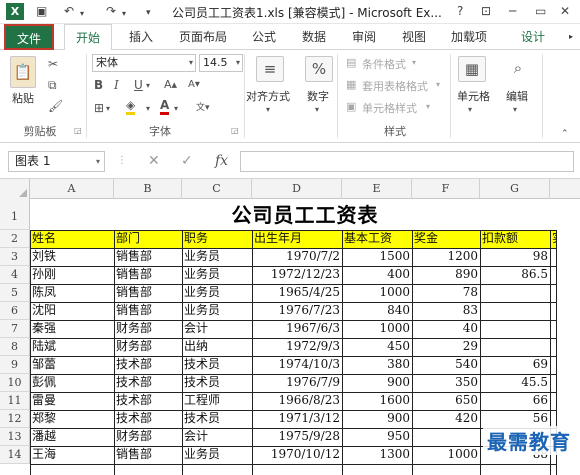 The width and height of the screenshot is (580, 475). Describe the element at coordinates (23, 98) in the screenshot. I see `paste-button-label: 粘贴` at that location.